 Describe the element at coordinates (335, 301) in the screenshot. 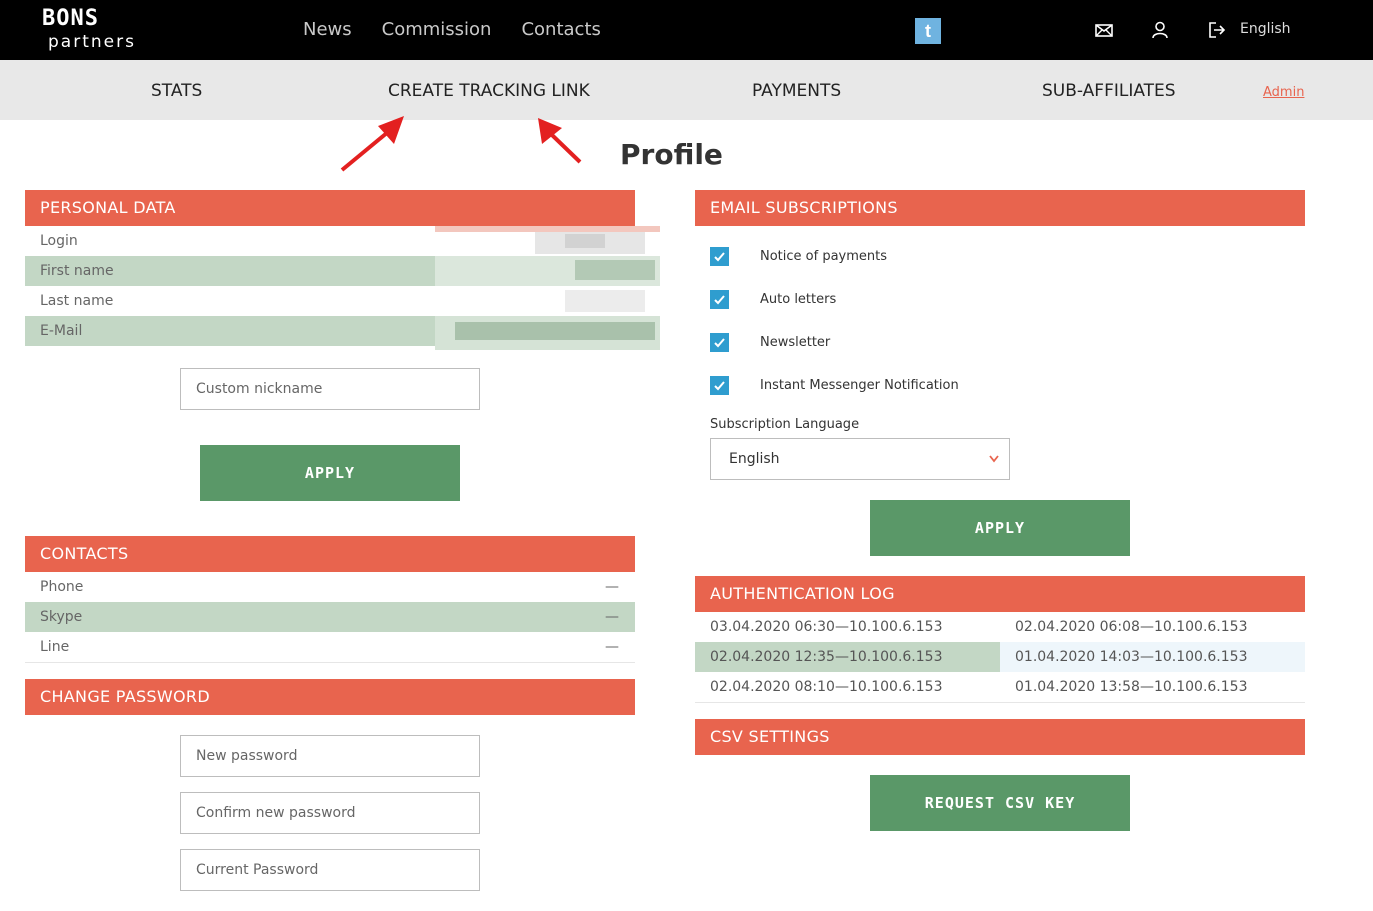

I see `personal-data-row-last-name: Last name` at that location.